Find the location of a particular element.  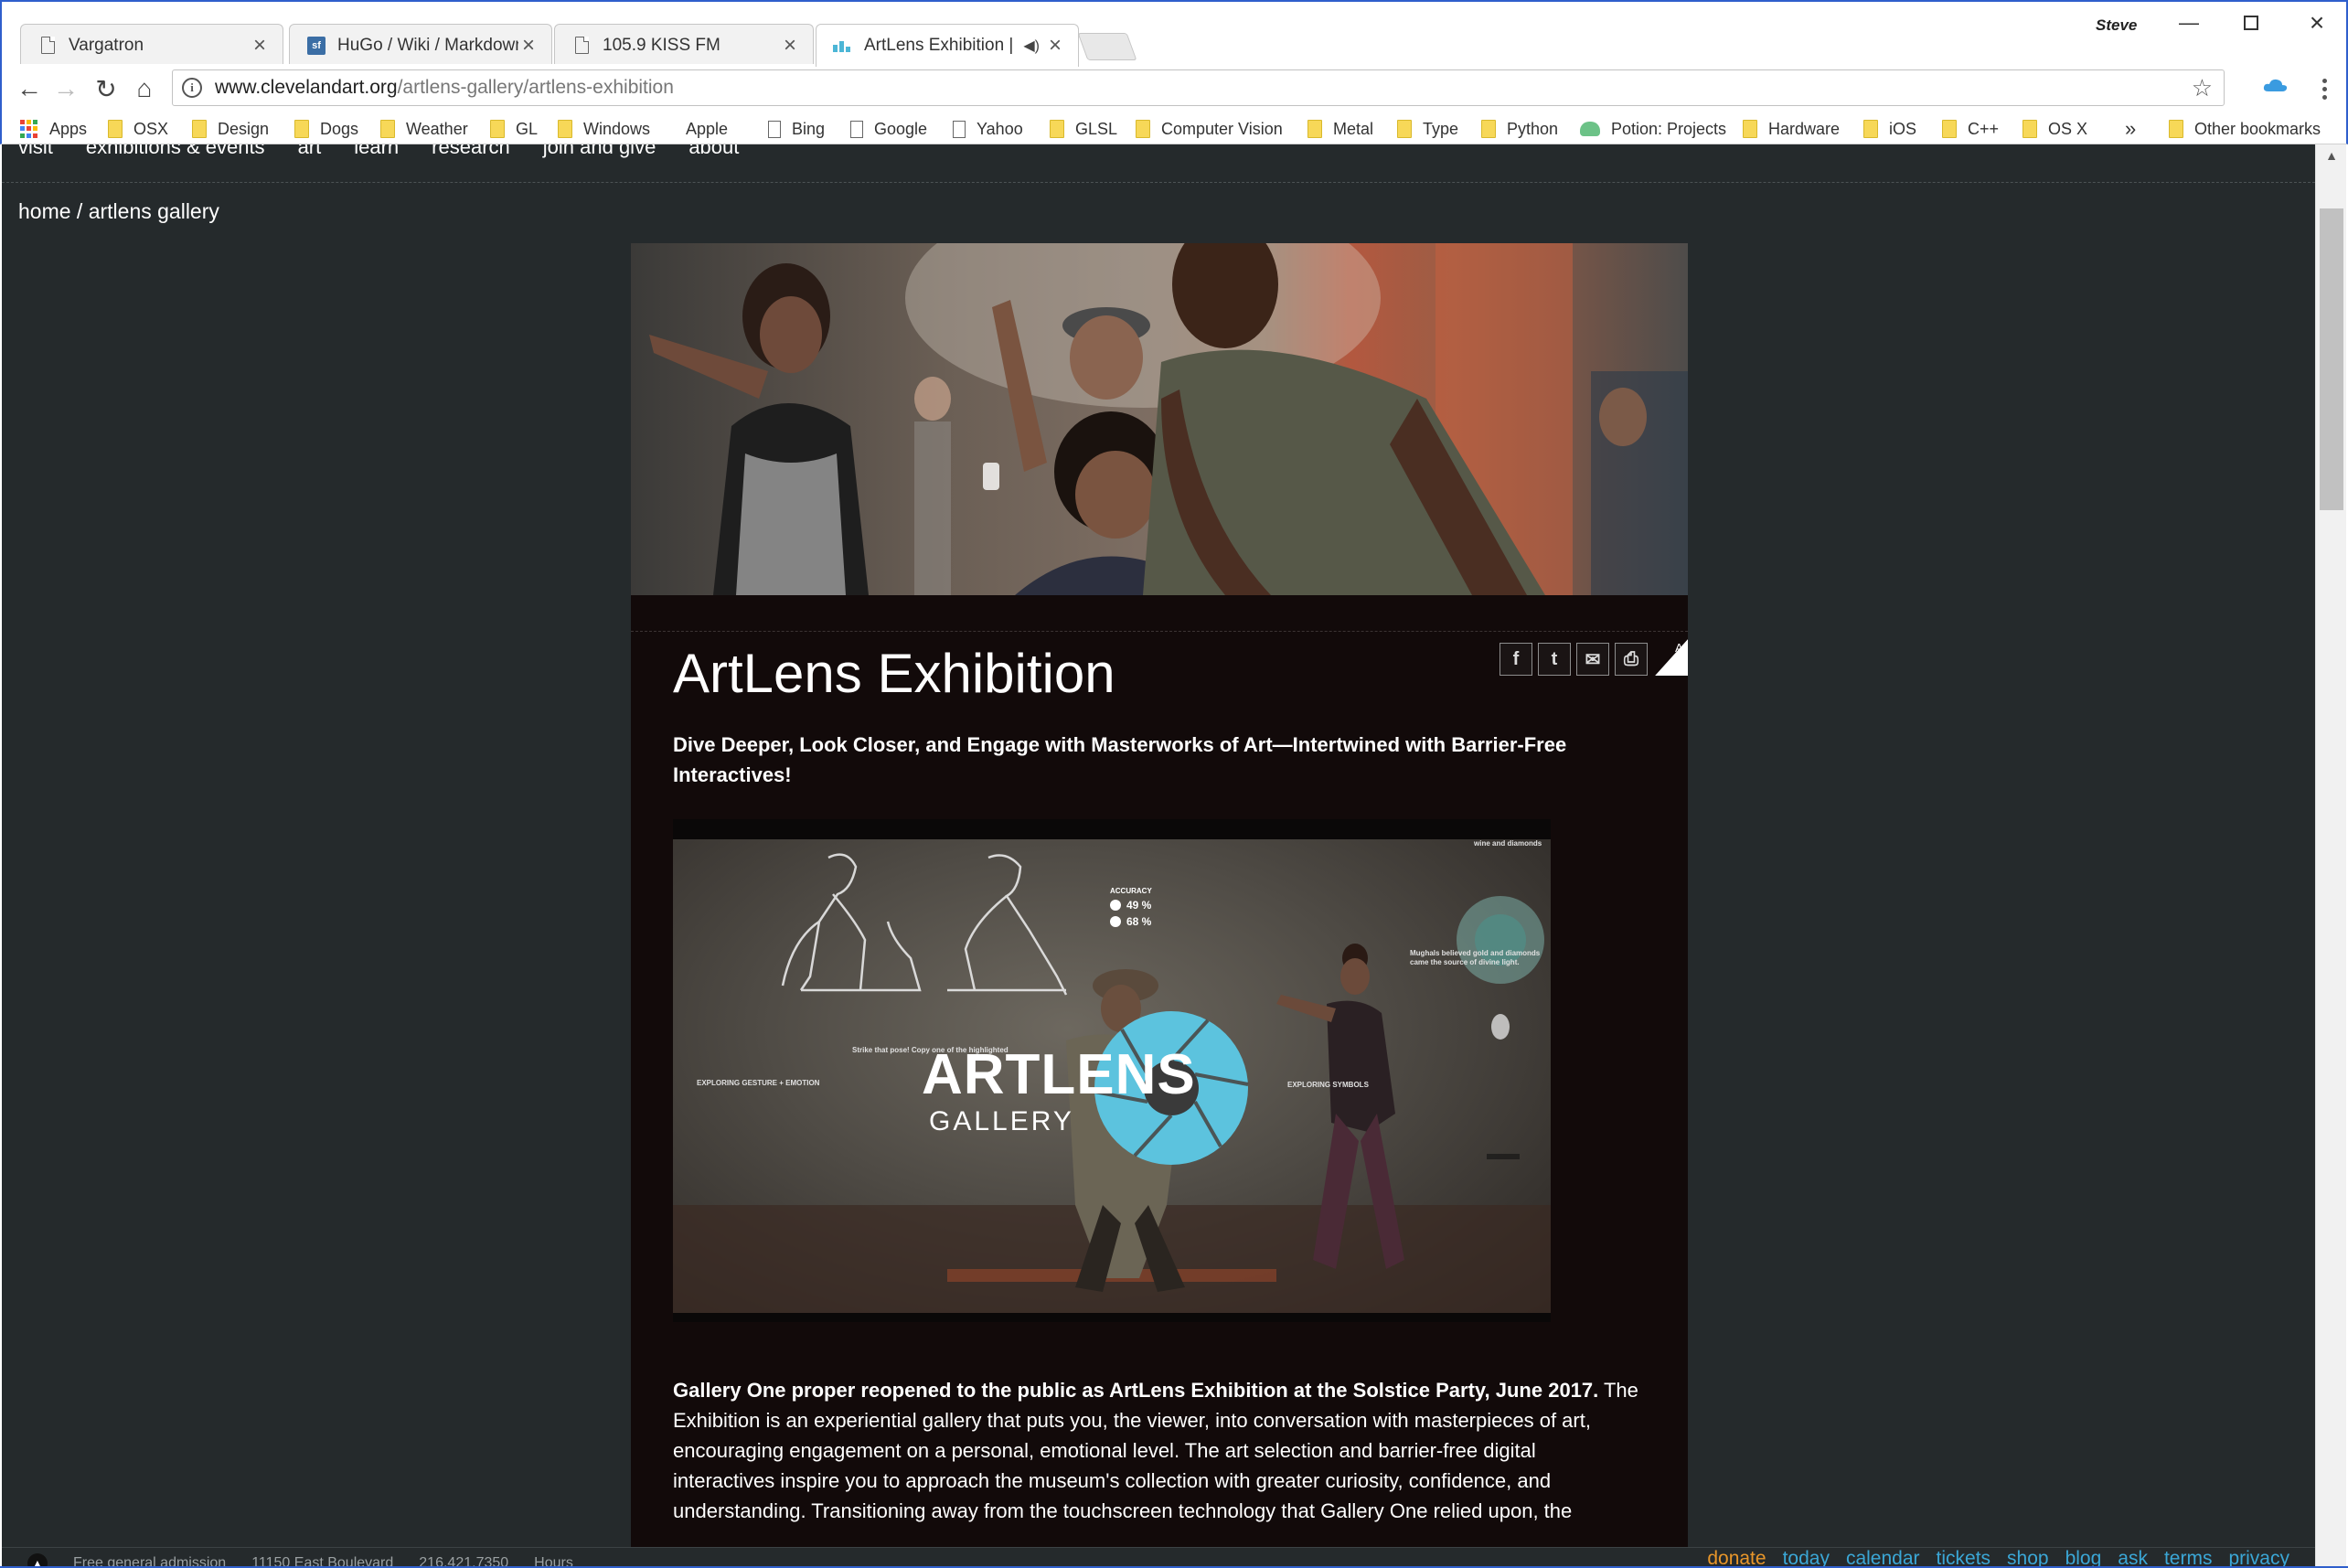

twitter-icon: t is located at coordinates (1554, 659).